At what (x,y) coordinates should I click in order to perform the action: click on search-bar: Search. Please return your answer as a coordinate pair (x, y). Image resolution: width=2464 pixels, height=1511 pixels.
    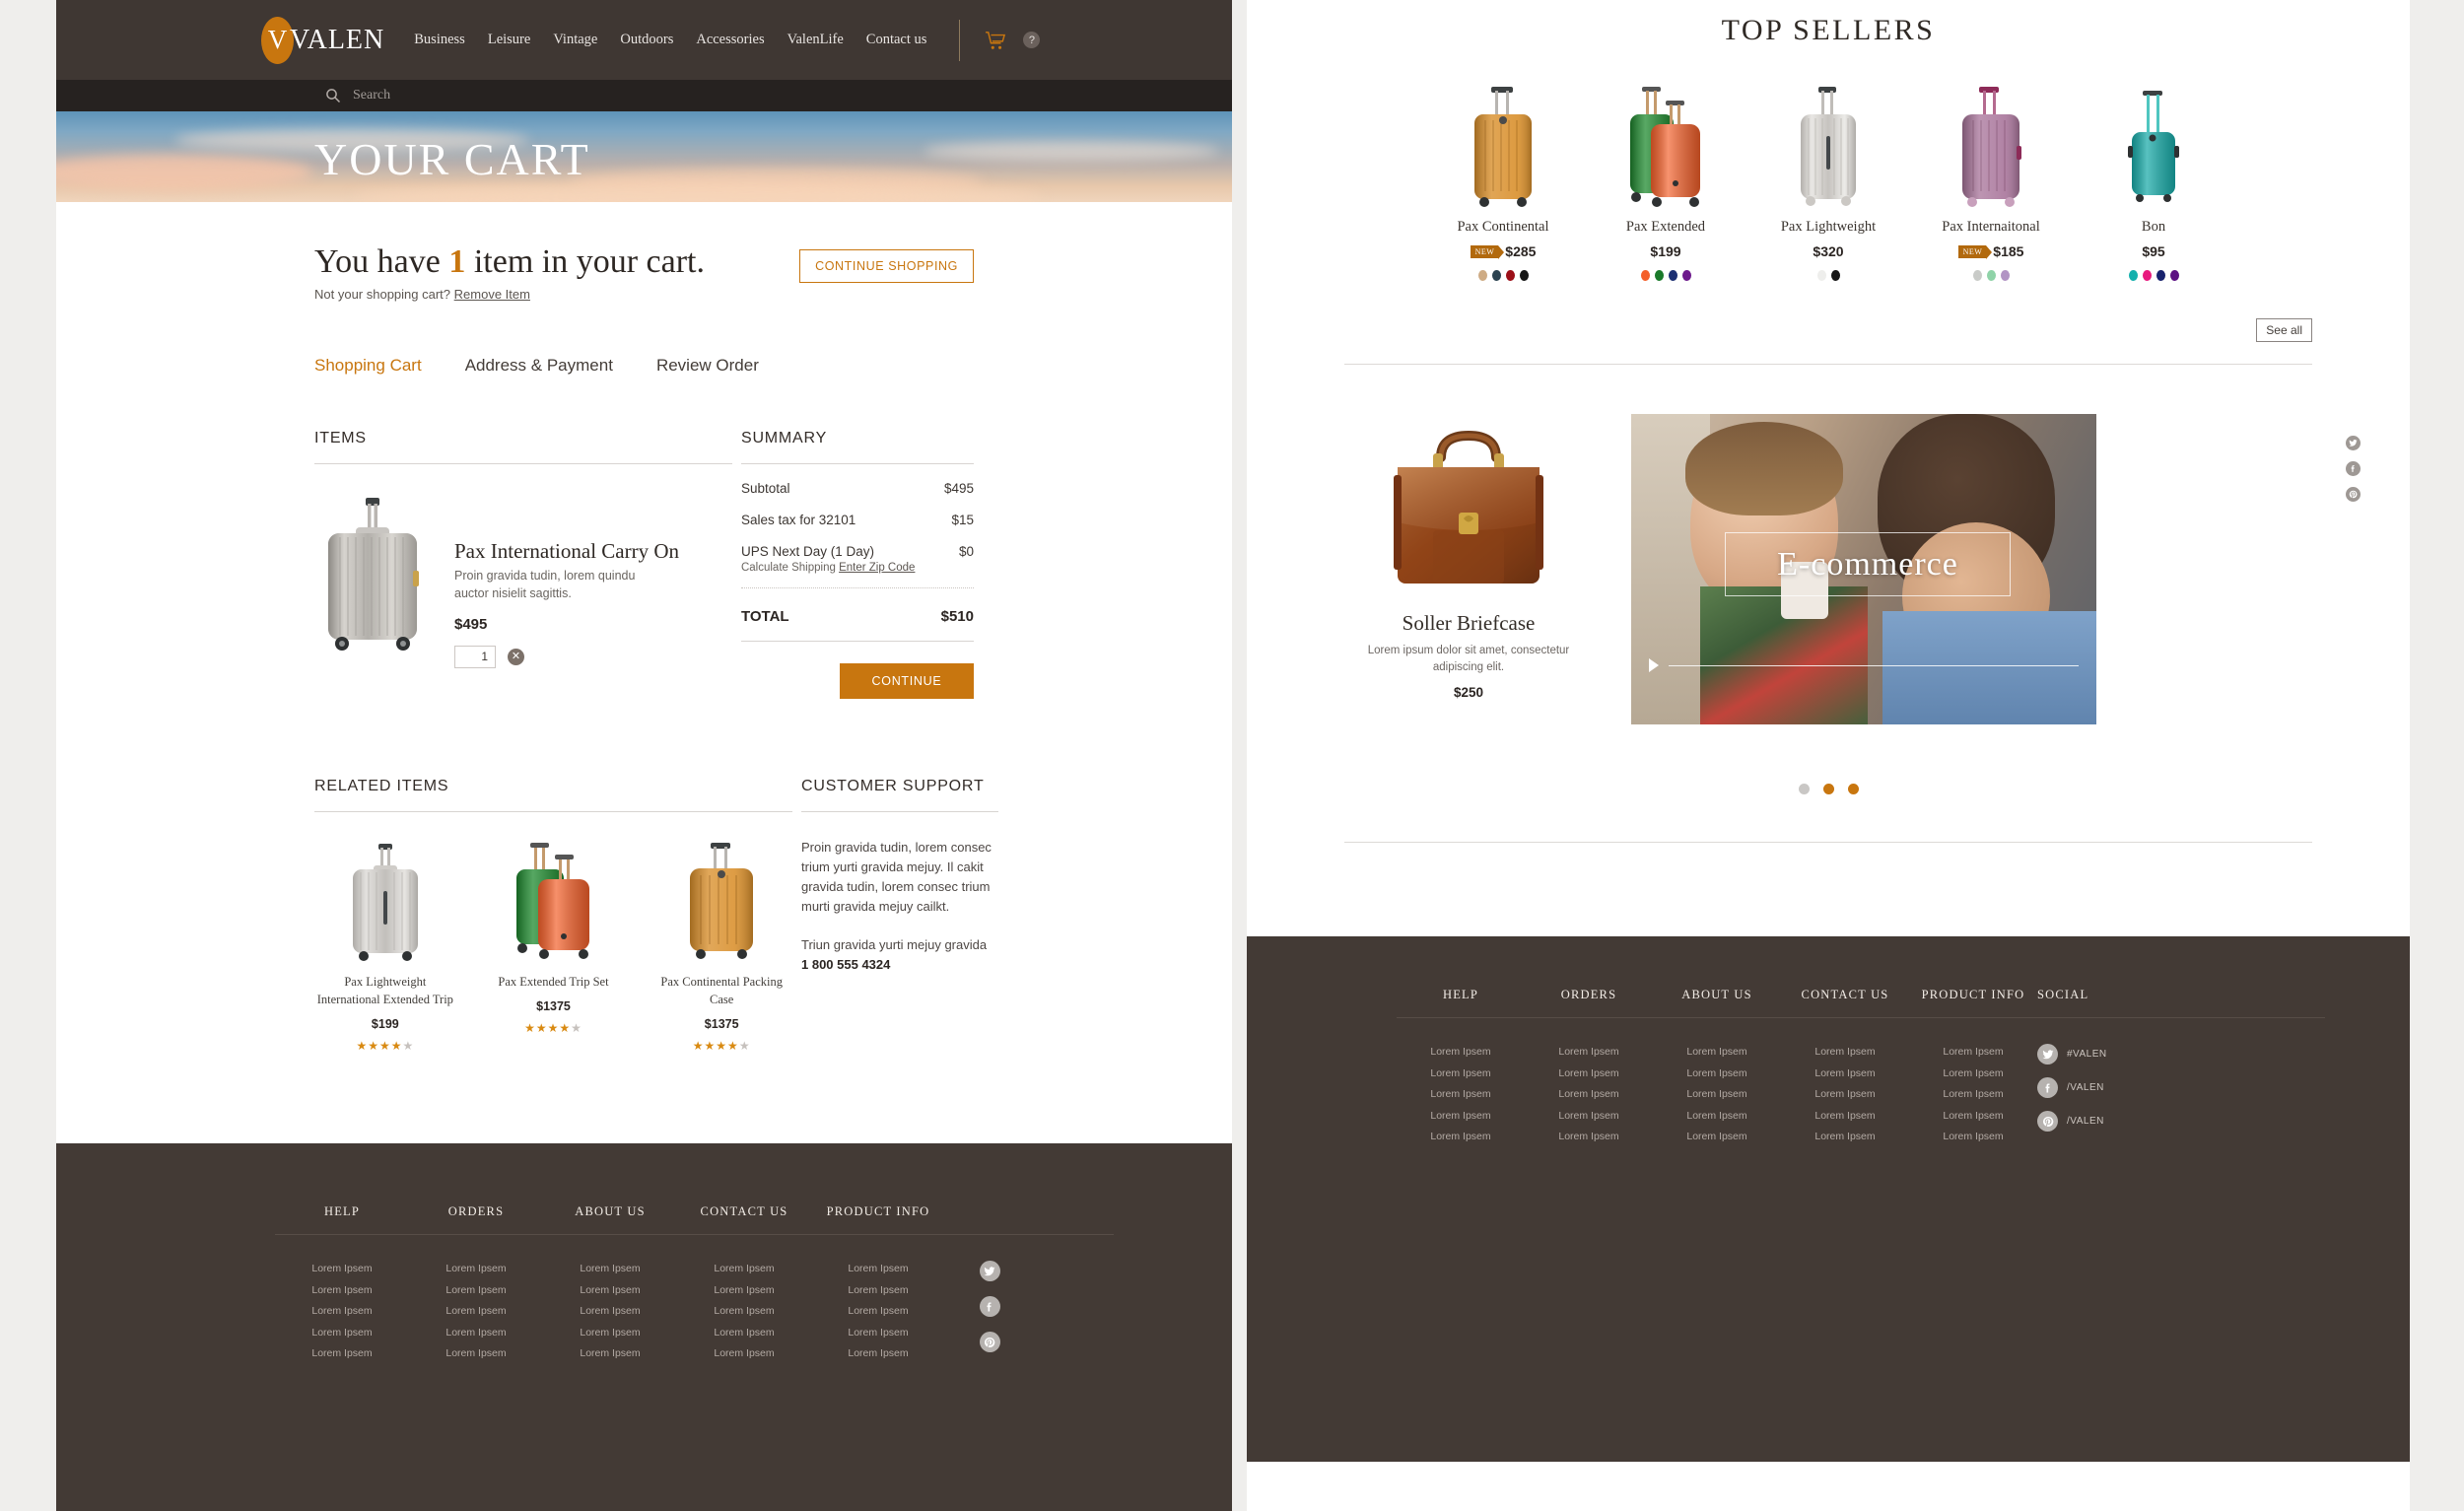
    Looking at the image, I should click on (644, 95).